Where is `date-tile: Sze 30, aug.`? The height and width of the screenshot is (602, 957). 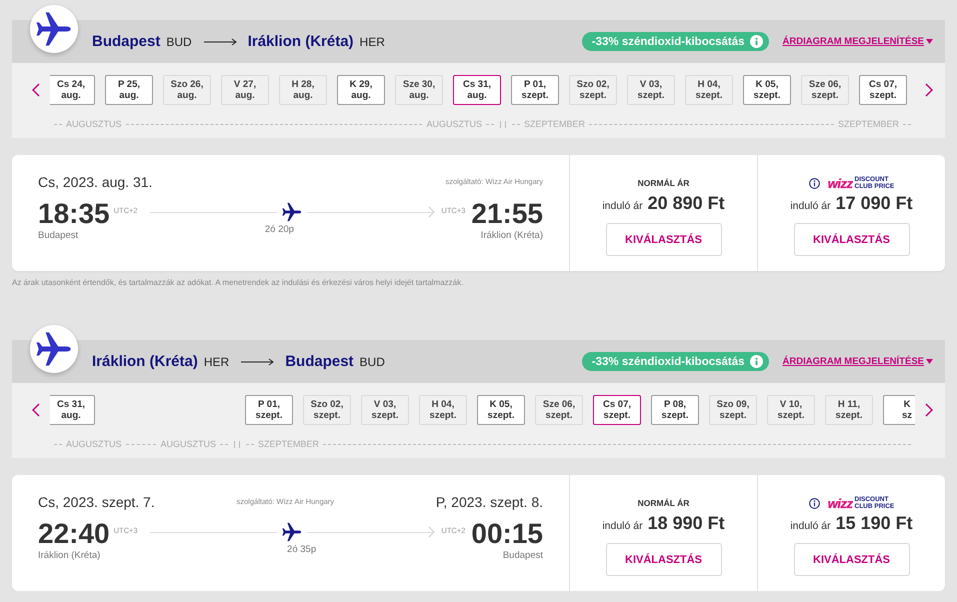 date-tile: Sze 30, aug. is located at coordinates (419, 90).